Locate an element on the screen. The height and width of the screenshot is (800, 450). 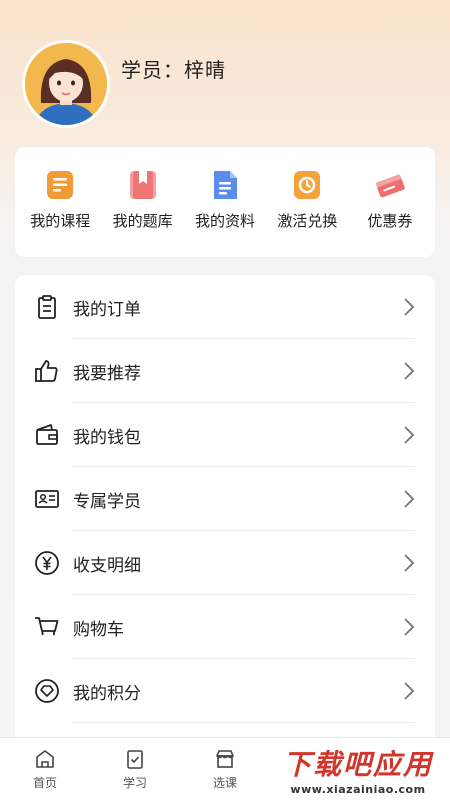
activate-icon is located at coordinates (307, 185).